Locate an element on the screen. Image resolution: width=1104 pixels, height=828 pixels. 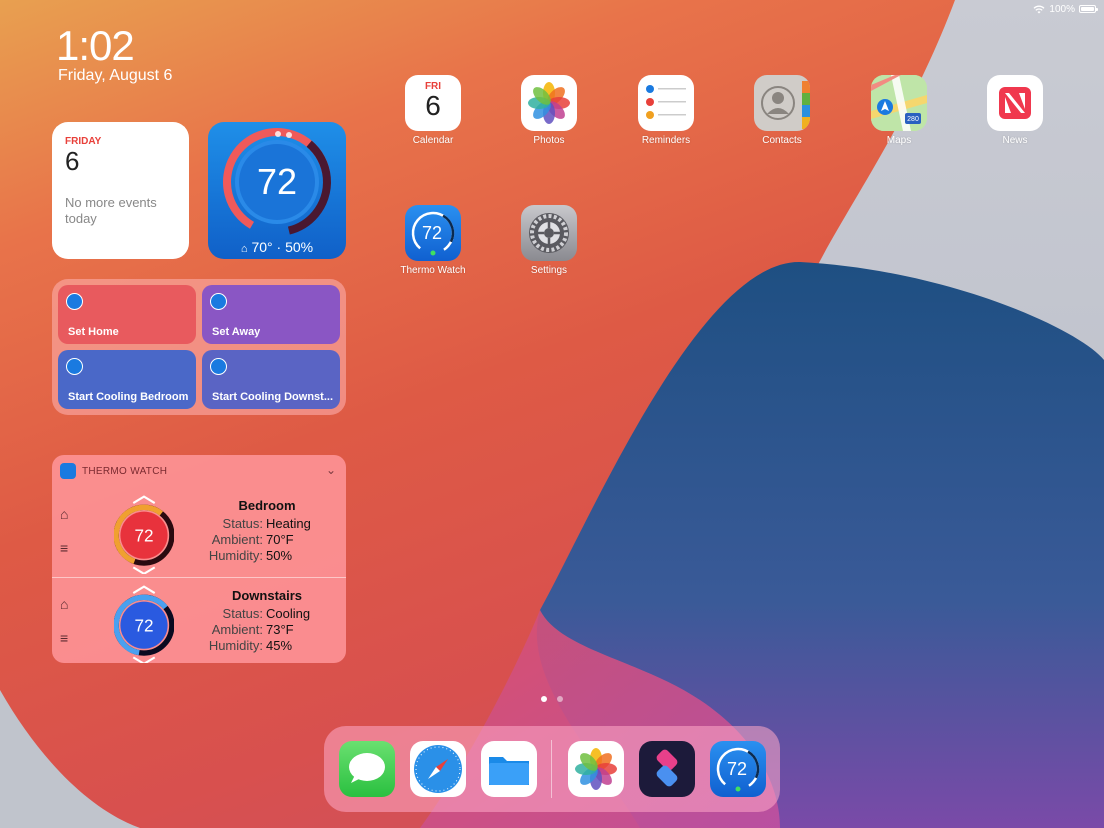
calendar-widget-note: No more events today is located at coordinates (111, 210).